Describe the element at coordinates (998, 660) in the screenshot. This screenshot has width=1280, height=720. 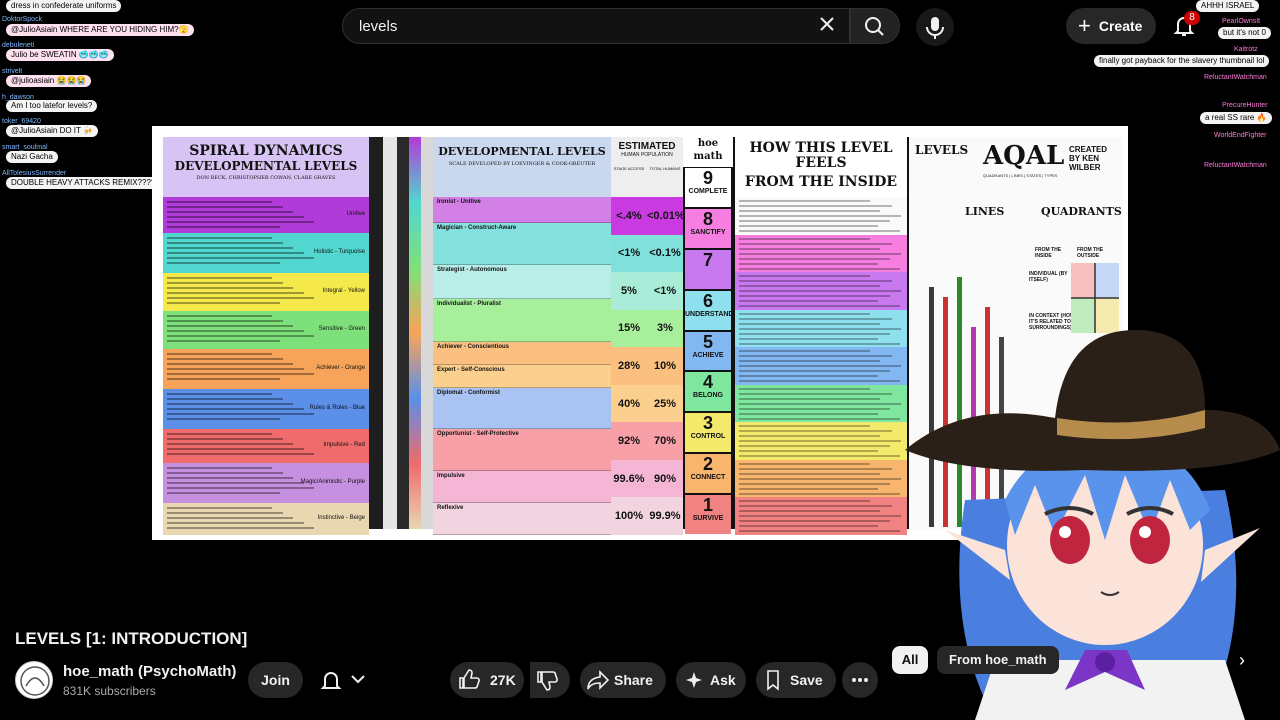
I see `chip-from-channel: From hoe_math` at that location.